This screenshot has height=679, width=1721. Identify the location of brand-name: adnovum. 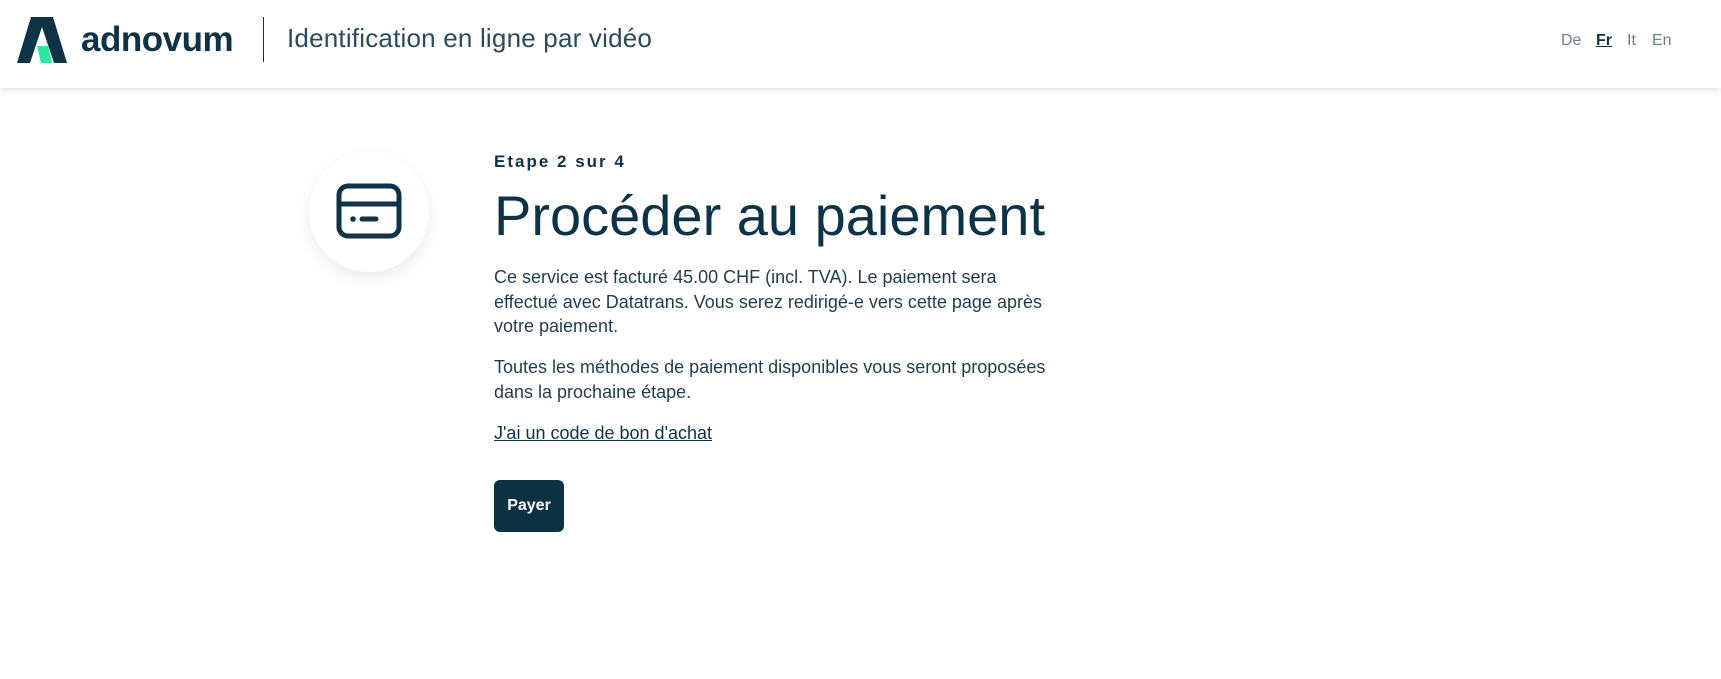
(157, 40).